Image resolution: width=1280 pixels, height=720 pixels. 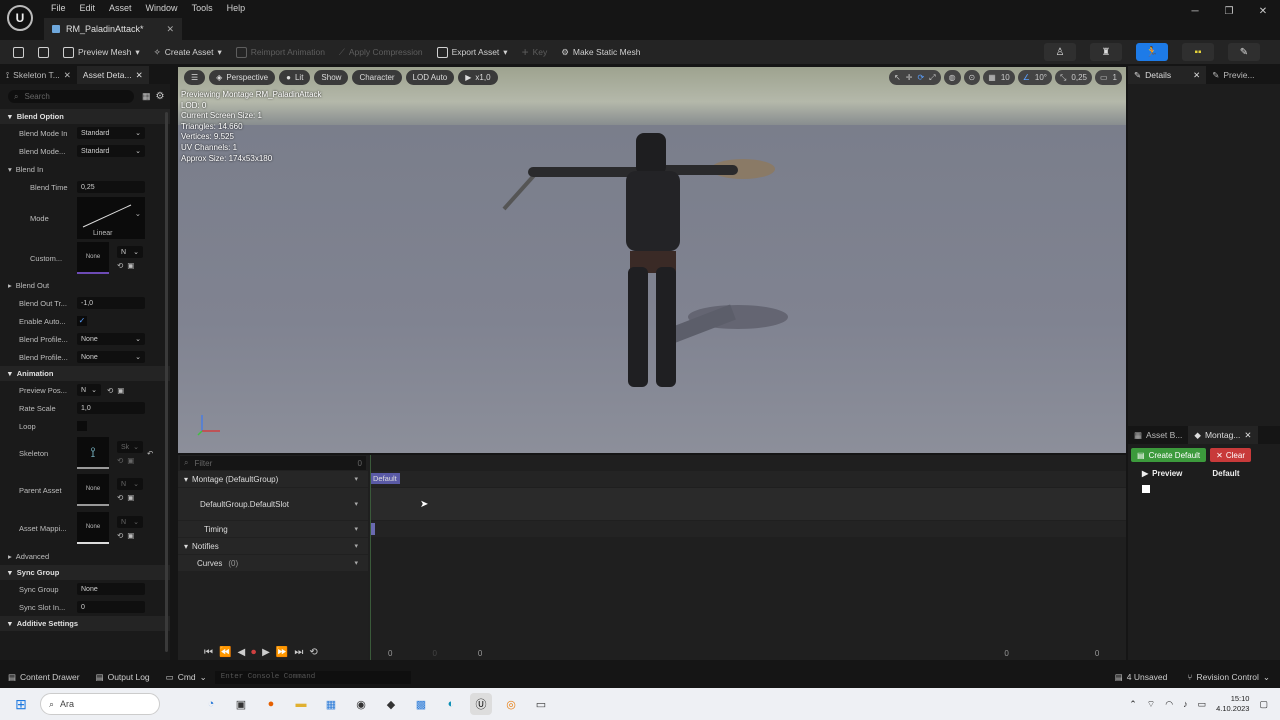 I want to click on menu-edit: Edit, so click(x=88, y=8).